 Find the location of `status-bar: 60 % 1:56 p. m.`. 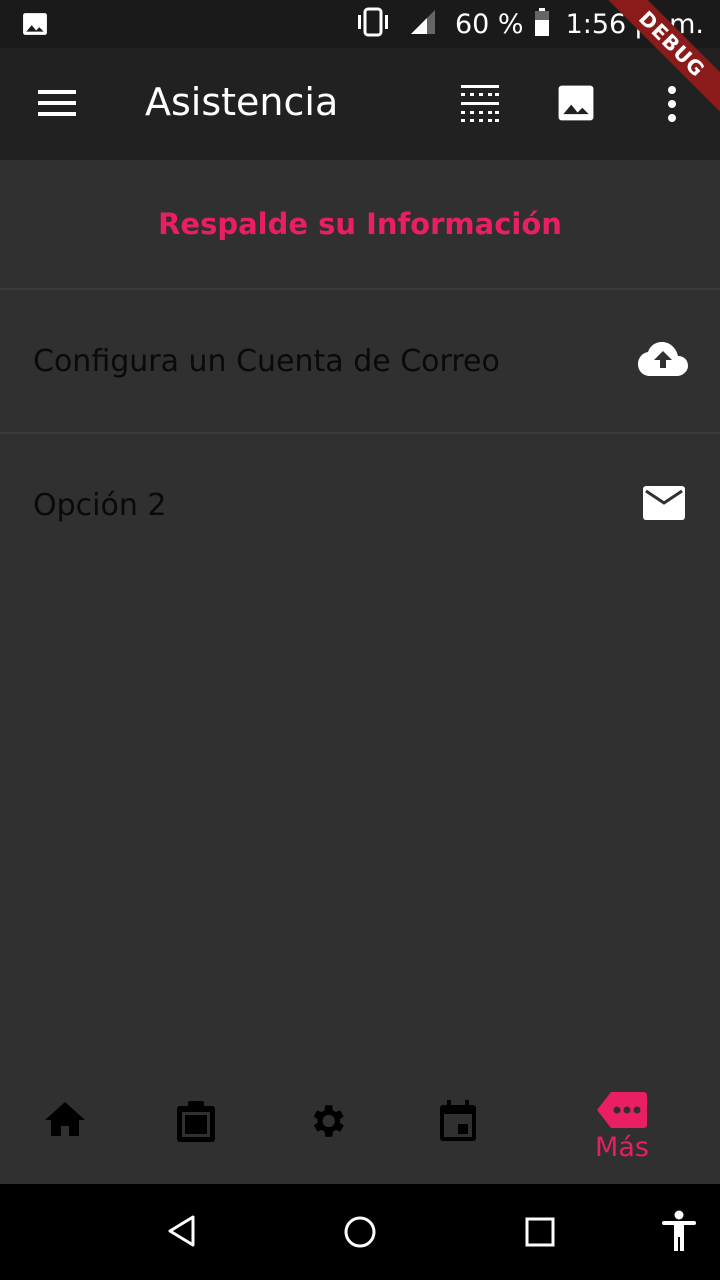

status-bar: 60 % 1:56 p. m. is located at coordinates (360, 24).